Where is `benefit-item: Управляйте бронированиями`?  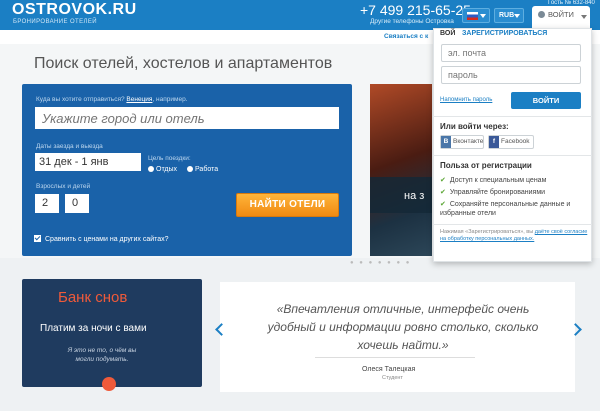 benefit-item: Управляйте бронированиями is located at coordinates (512, 192).